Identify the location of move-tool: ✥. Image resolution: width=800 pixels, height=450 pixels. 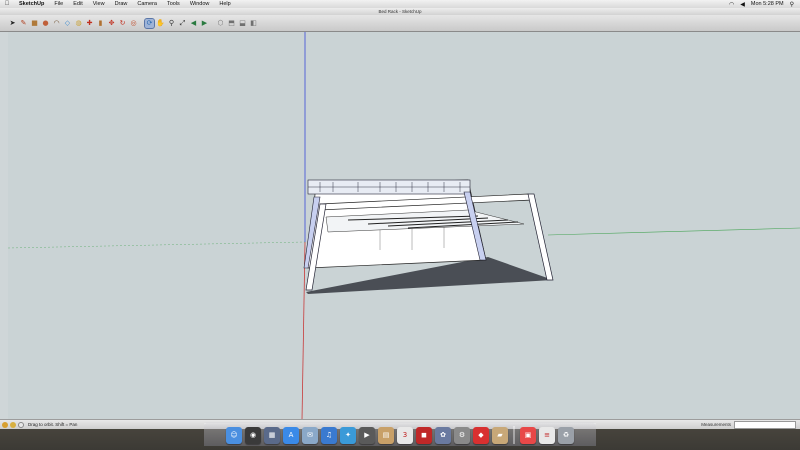
(111, 23).